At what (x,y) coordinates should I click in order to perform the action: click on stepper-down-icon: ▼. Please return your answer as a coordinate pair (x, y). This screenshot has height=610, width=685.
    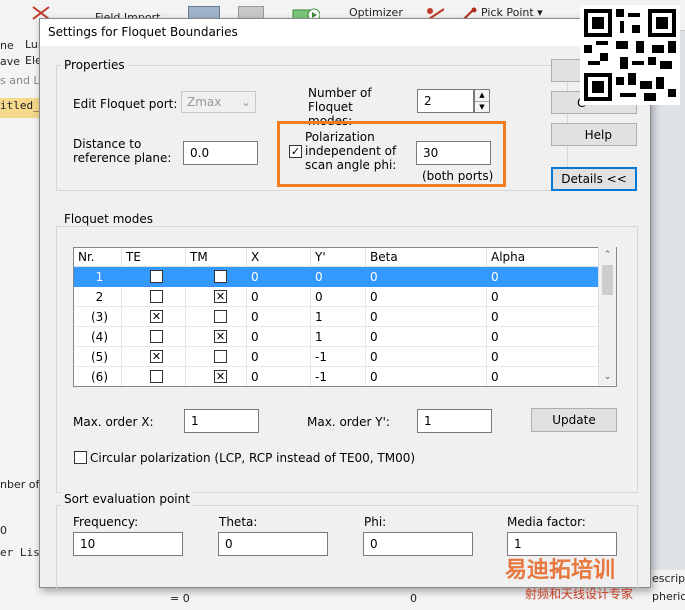
    Looking at the image, I should click on (482, 107).